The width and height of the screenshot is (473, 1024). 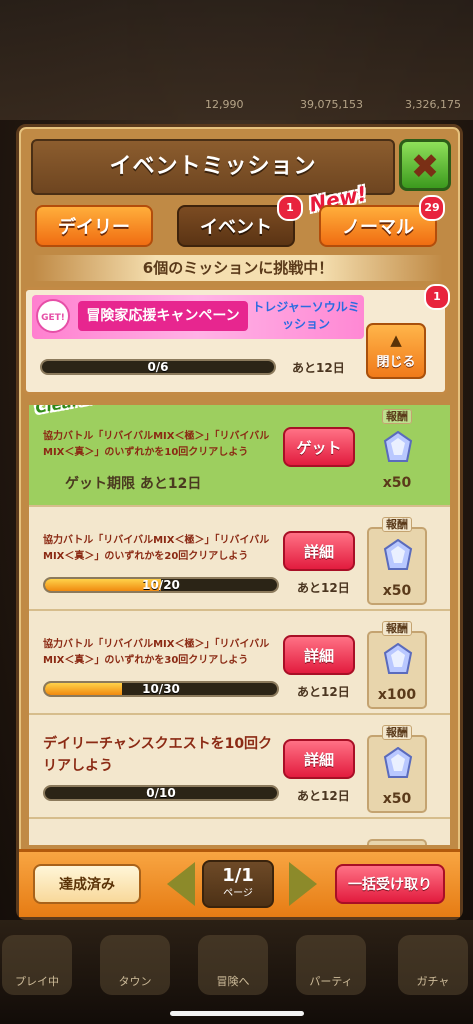 What do you see at coordinates (390, 884) in the screenshot?
I see `receive-all-button: 一括受け取り` at bounding box center [390, 884].